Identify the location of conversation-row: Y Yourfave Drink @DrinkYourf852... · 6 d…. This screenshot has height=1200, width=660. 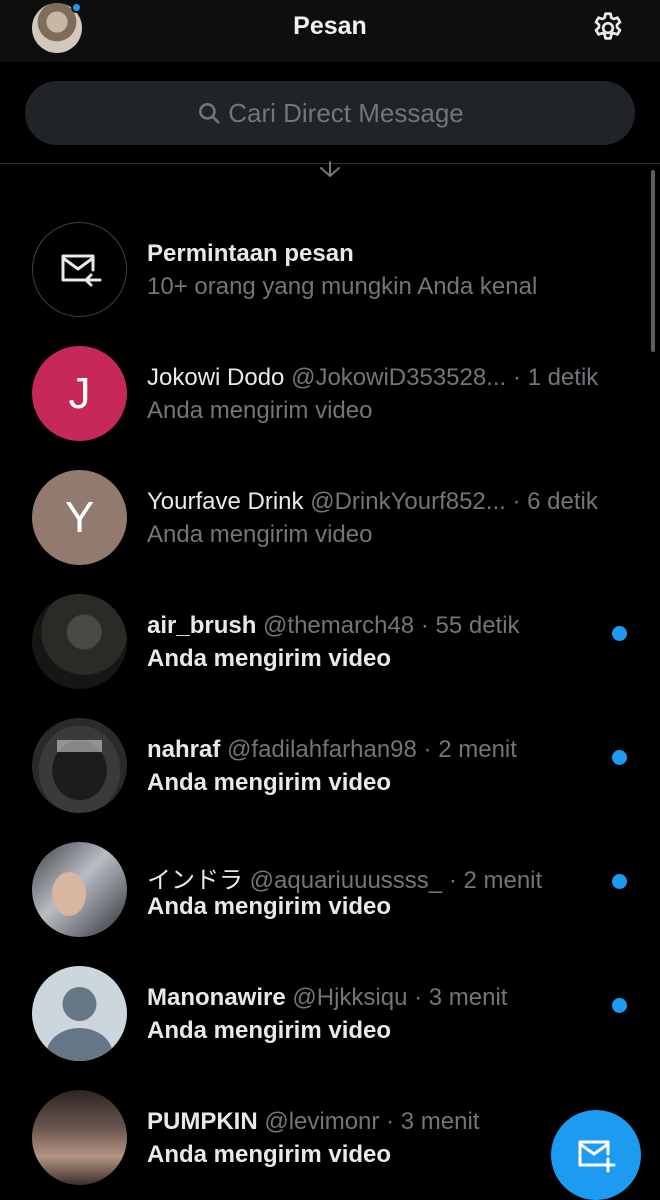
(330, 532).